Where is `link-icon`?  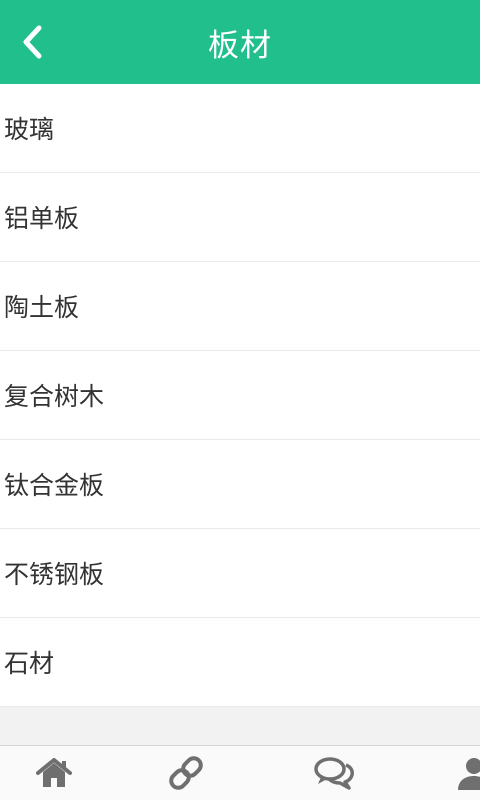
link-icon is located at coordinates (186, 773).